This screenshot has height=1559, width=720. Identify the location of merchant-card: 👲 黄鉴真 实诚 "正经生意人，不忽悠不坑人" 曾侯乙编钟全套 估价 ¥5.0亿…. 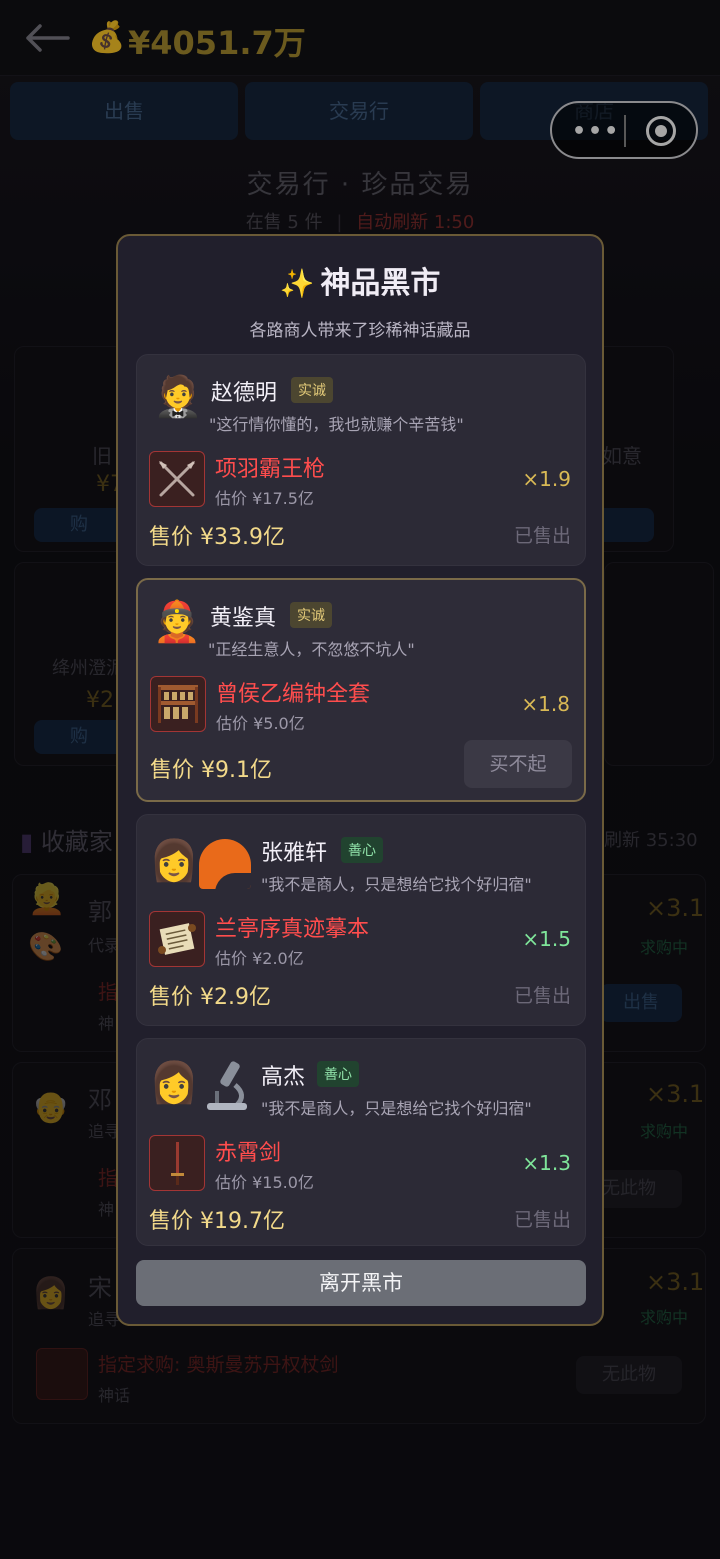
(361, 690).